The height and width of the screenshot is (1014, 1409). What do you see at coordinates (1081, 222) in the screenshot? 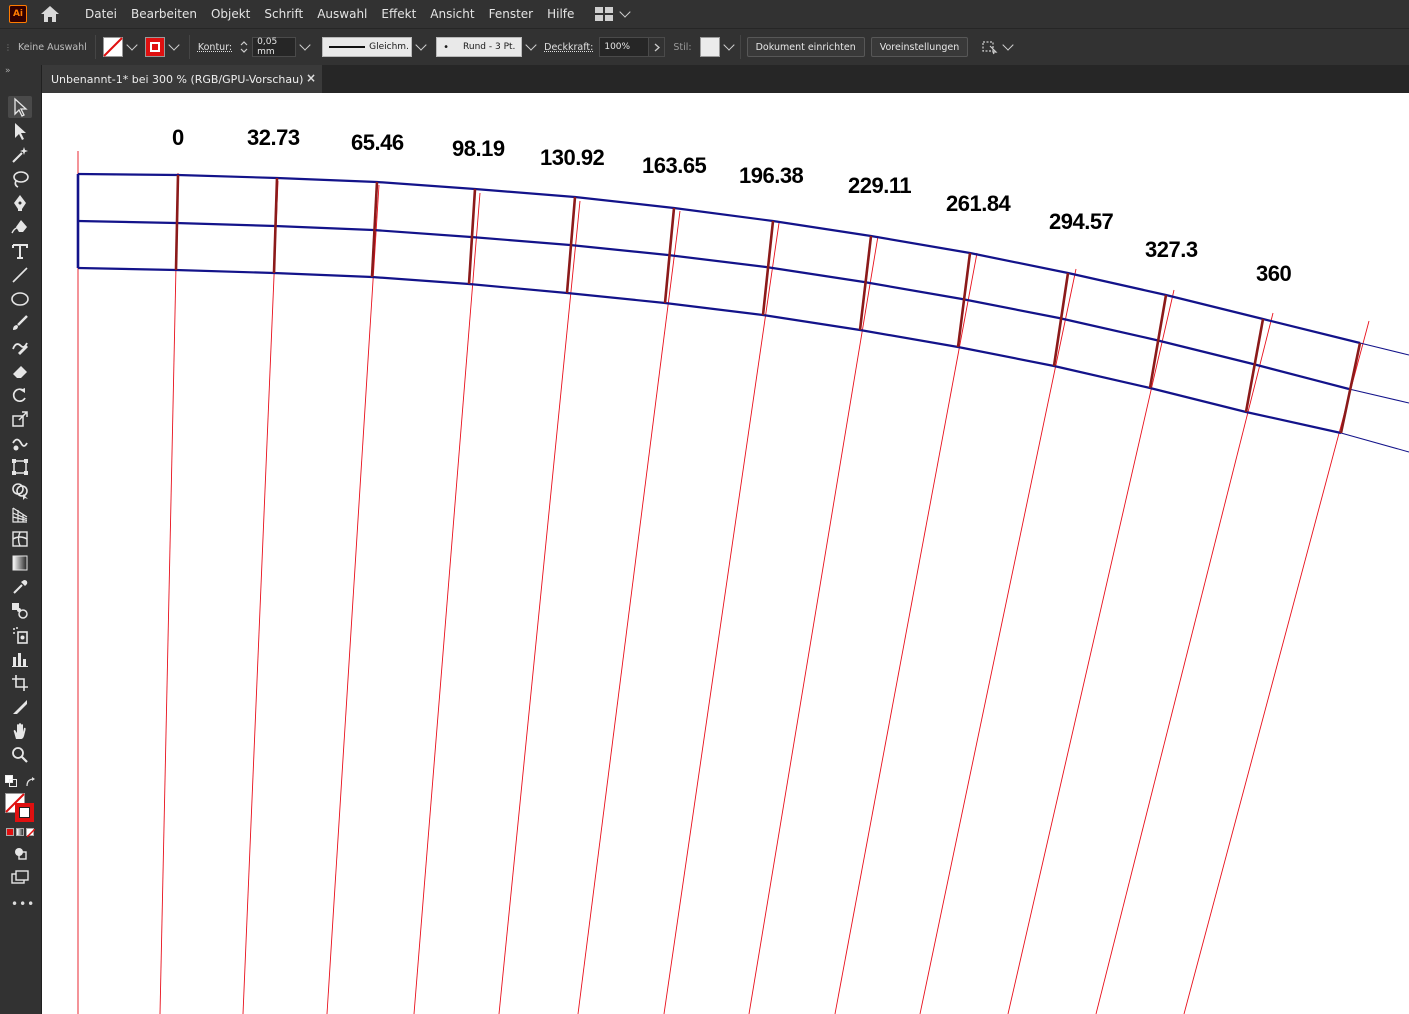
I see `degree-label: 294.57` at bounding box center [1081, 222].